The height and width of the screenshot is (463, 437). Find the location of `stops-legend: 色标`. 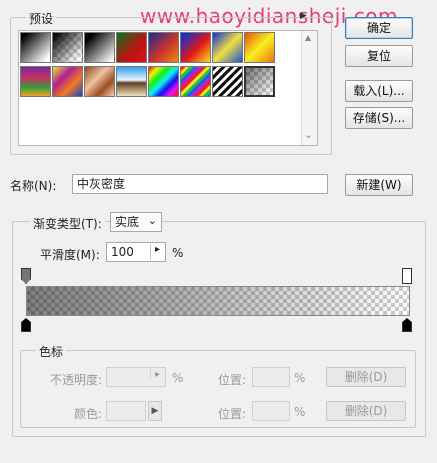

stops-legend: 色标 is located at coordinates (51, 351).